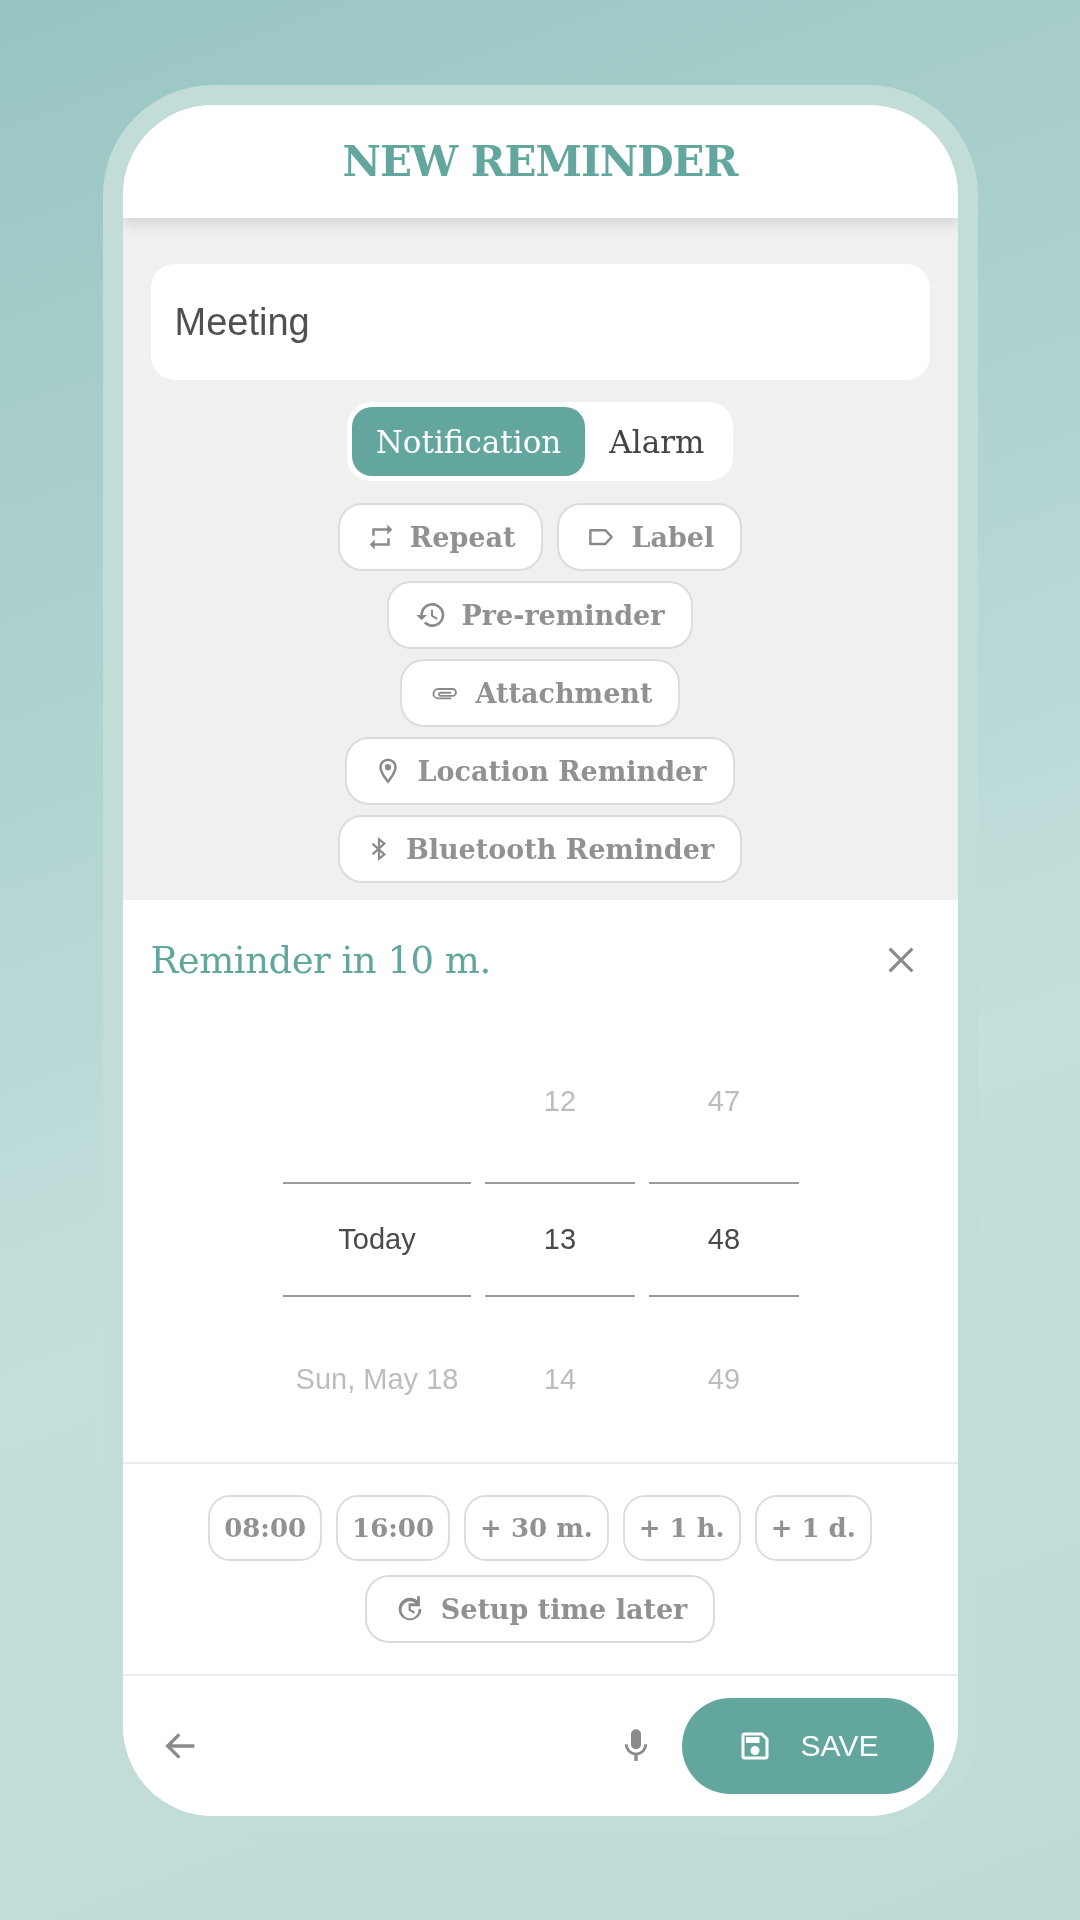 The image size is (1080, 1920). What do you see at coordinates (540, 1609) in the screenshot?
I see `setup-later-chip: Setup time later` at bounding box center [540, 1609].